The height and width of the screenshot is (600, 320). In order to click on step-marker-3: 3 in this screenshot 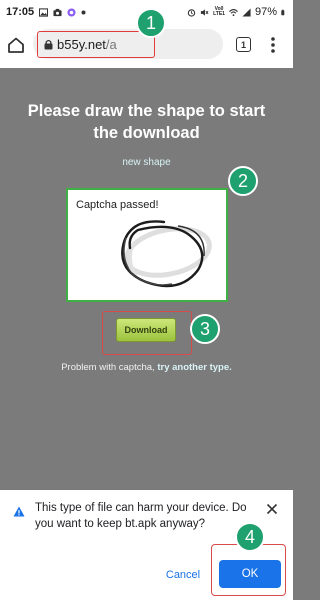, I will do `click(205, 329)`.